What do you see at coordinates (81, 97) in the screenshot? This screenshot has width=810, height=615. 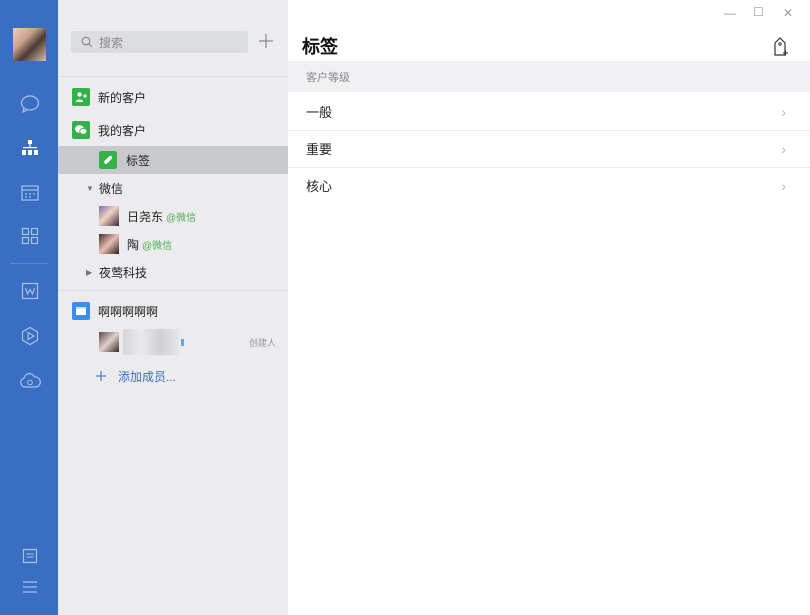 I see `add-contact-icon` at bounding box center [81, 97].